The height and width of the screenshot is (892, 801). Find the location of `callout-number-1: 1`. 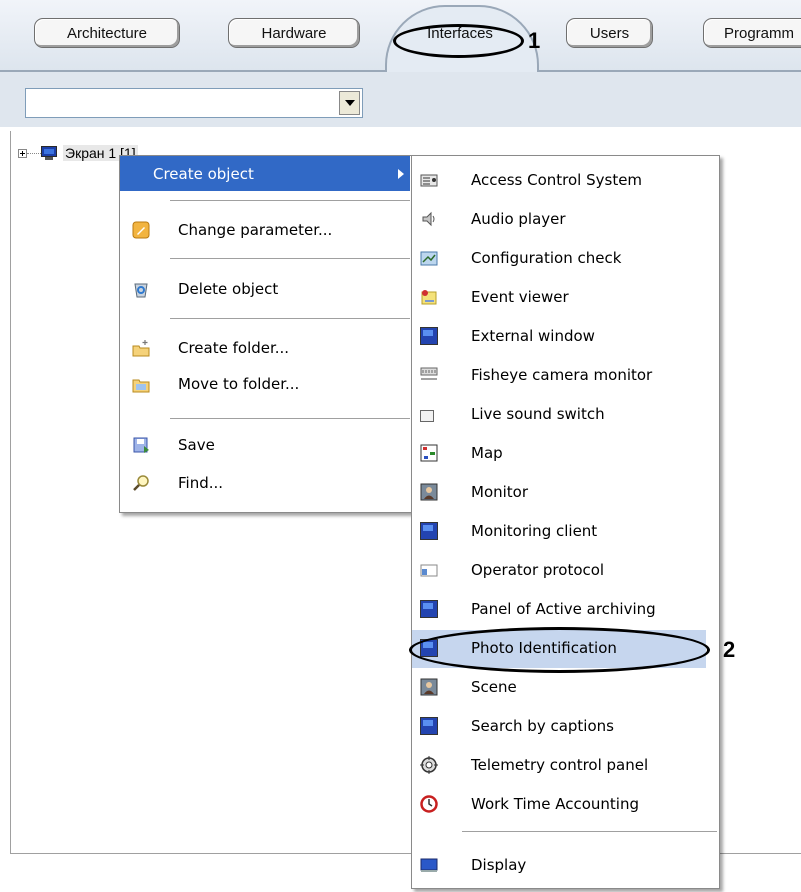

callout-number-1: 1 is located at coordinates (534, 40).